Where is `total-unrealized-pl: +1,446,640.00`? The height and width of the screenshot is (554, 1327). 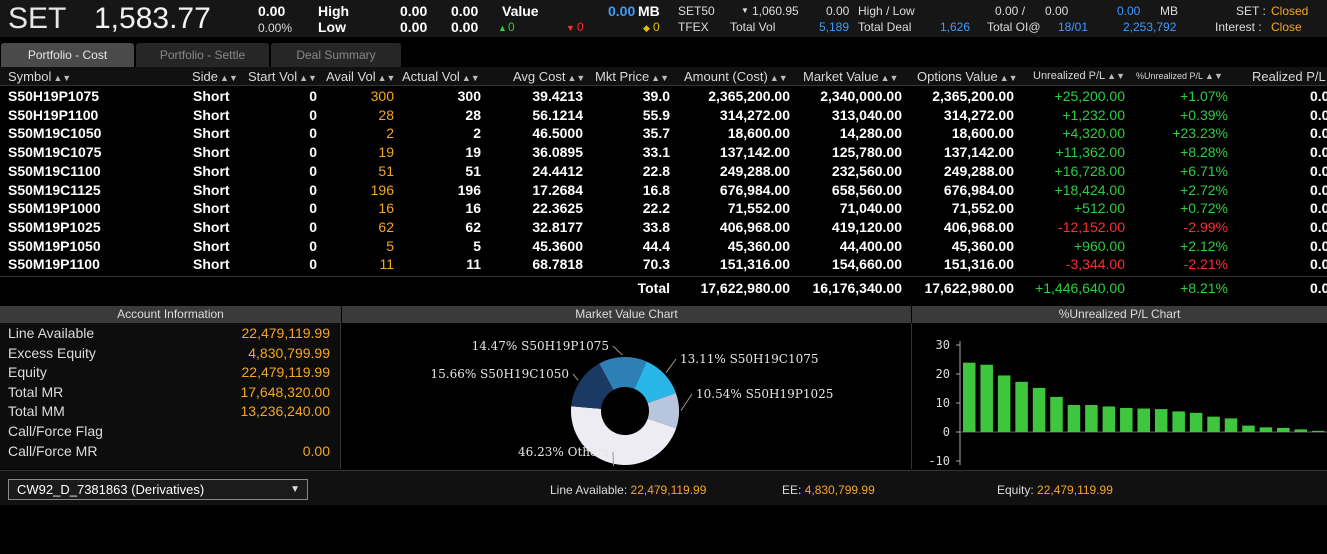 total-unrealized-pl: +1,446,640.00 is located at coordinates (1080, 288).